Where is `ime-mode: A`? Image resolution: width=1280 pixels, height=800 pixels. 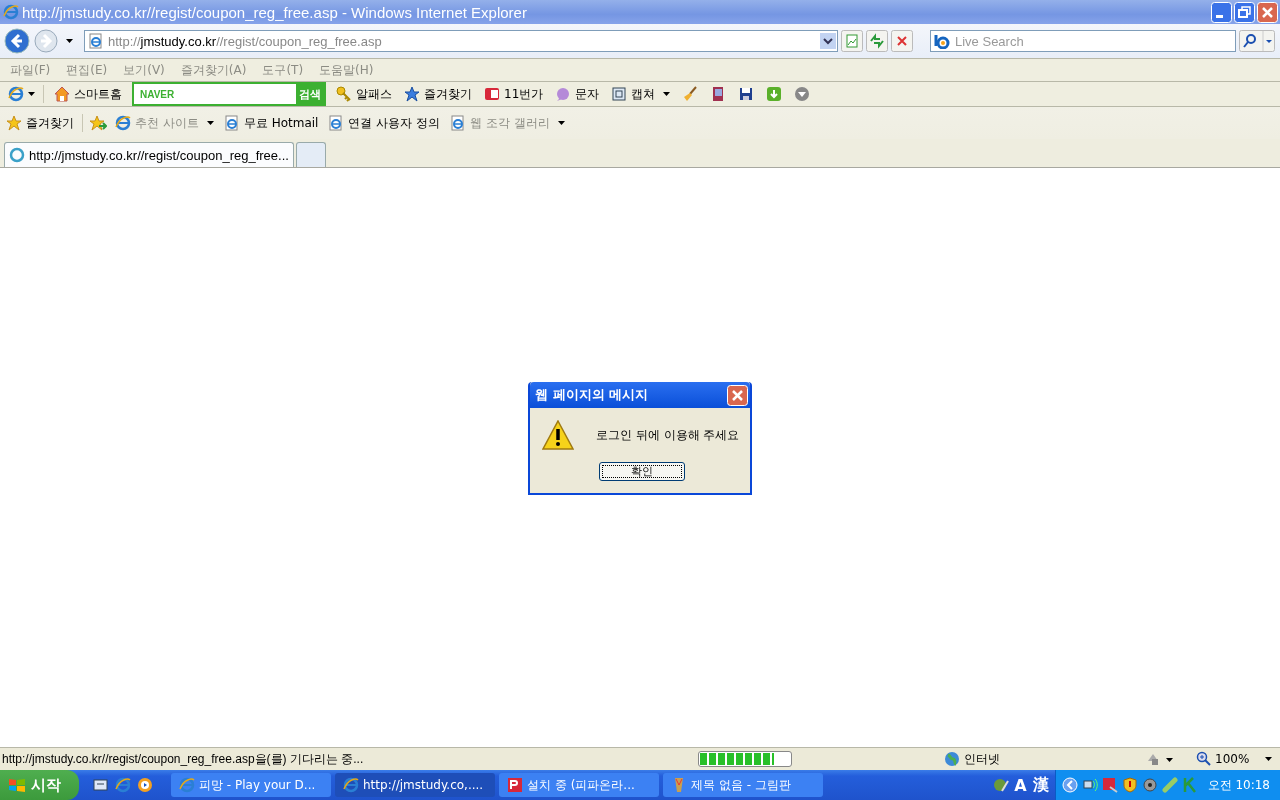
ime-mode: A is located at coordinates (1020, 785).